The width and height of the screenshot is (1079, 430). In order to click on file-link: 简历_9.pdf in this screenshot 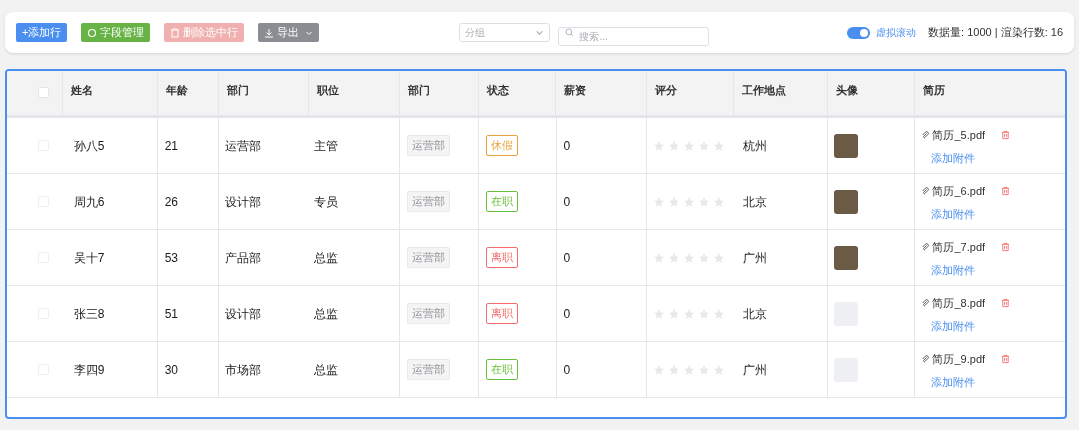, I will do `click(959, 359)`.